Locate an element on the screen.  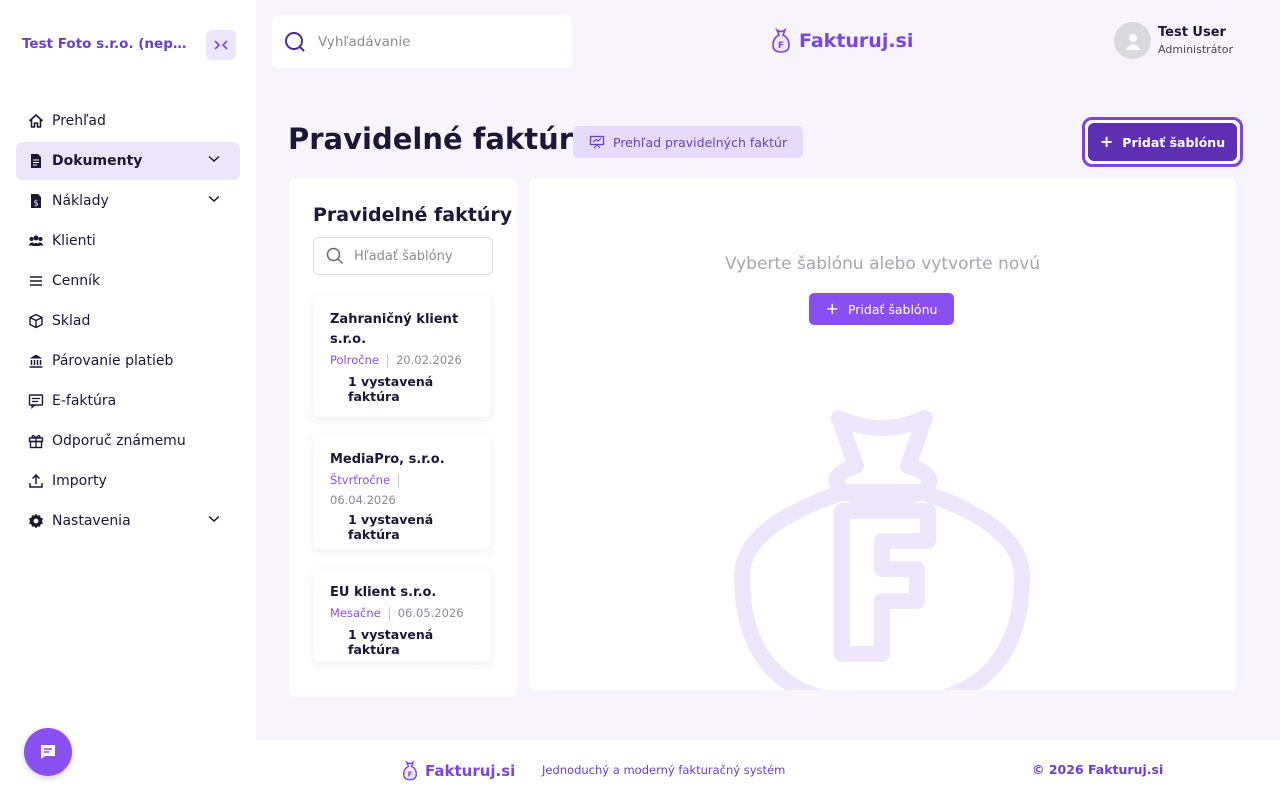
receipt-icon: $ is located at coordinates (36, 201).